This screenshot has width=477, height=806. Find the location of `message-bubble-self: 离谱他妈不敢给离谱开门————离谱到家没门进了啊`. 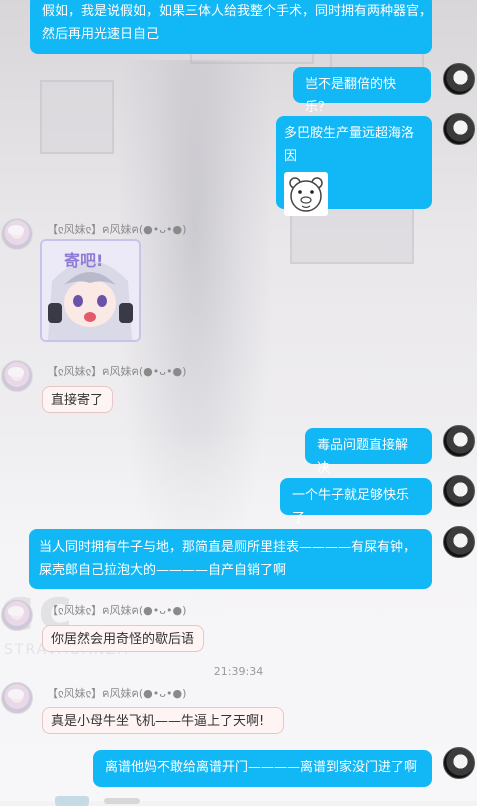

message-bubble-self: 离谱他妈不敢给离谱开门————离谱到家没门进了啊 is located at coordinates (262, 768).